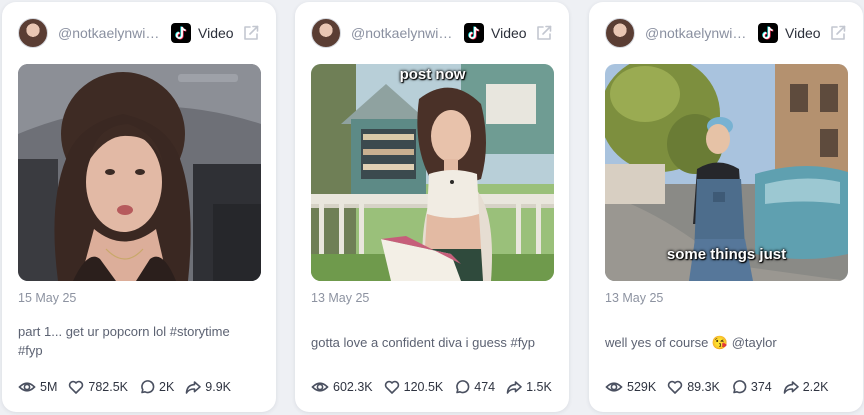 This screenshot has width=864, height=415. I want to click on views-count: 529K, so click(642, 387).